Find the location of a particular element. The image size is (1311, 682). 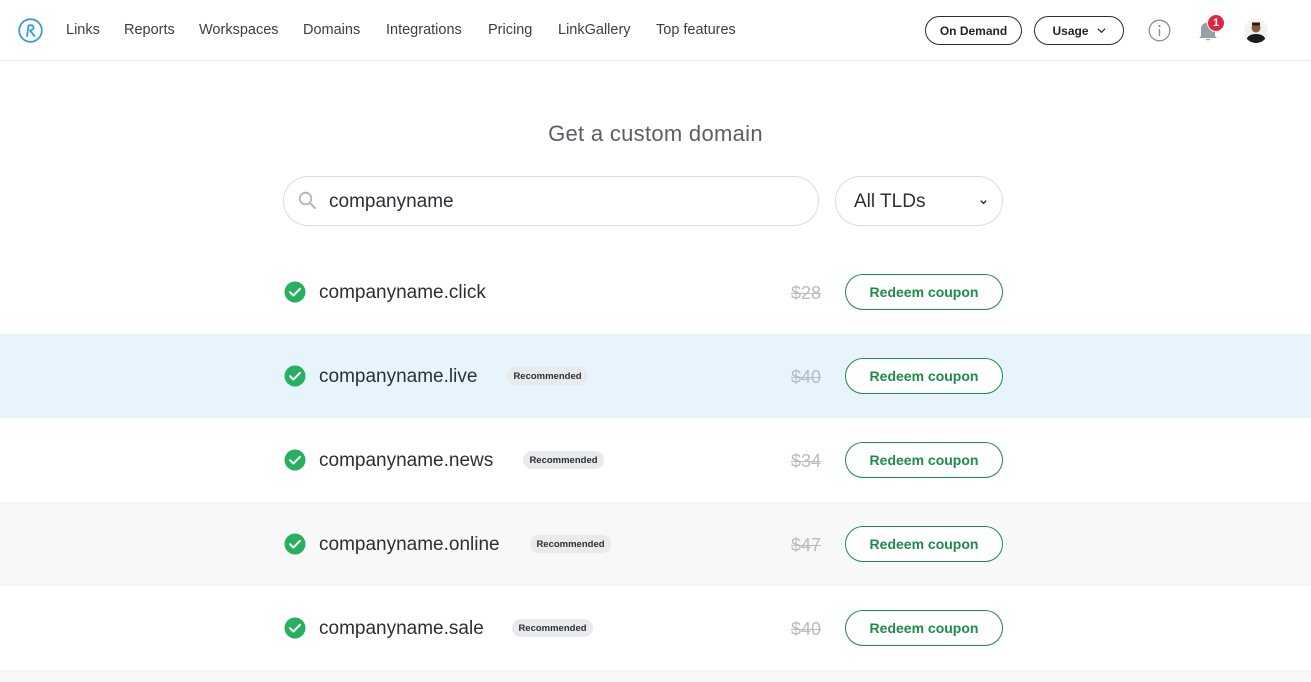

domain-search-box is located at coordinates (551, 201).